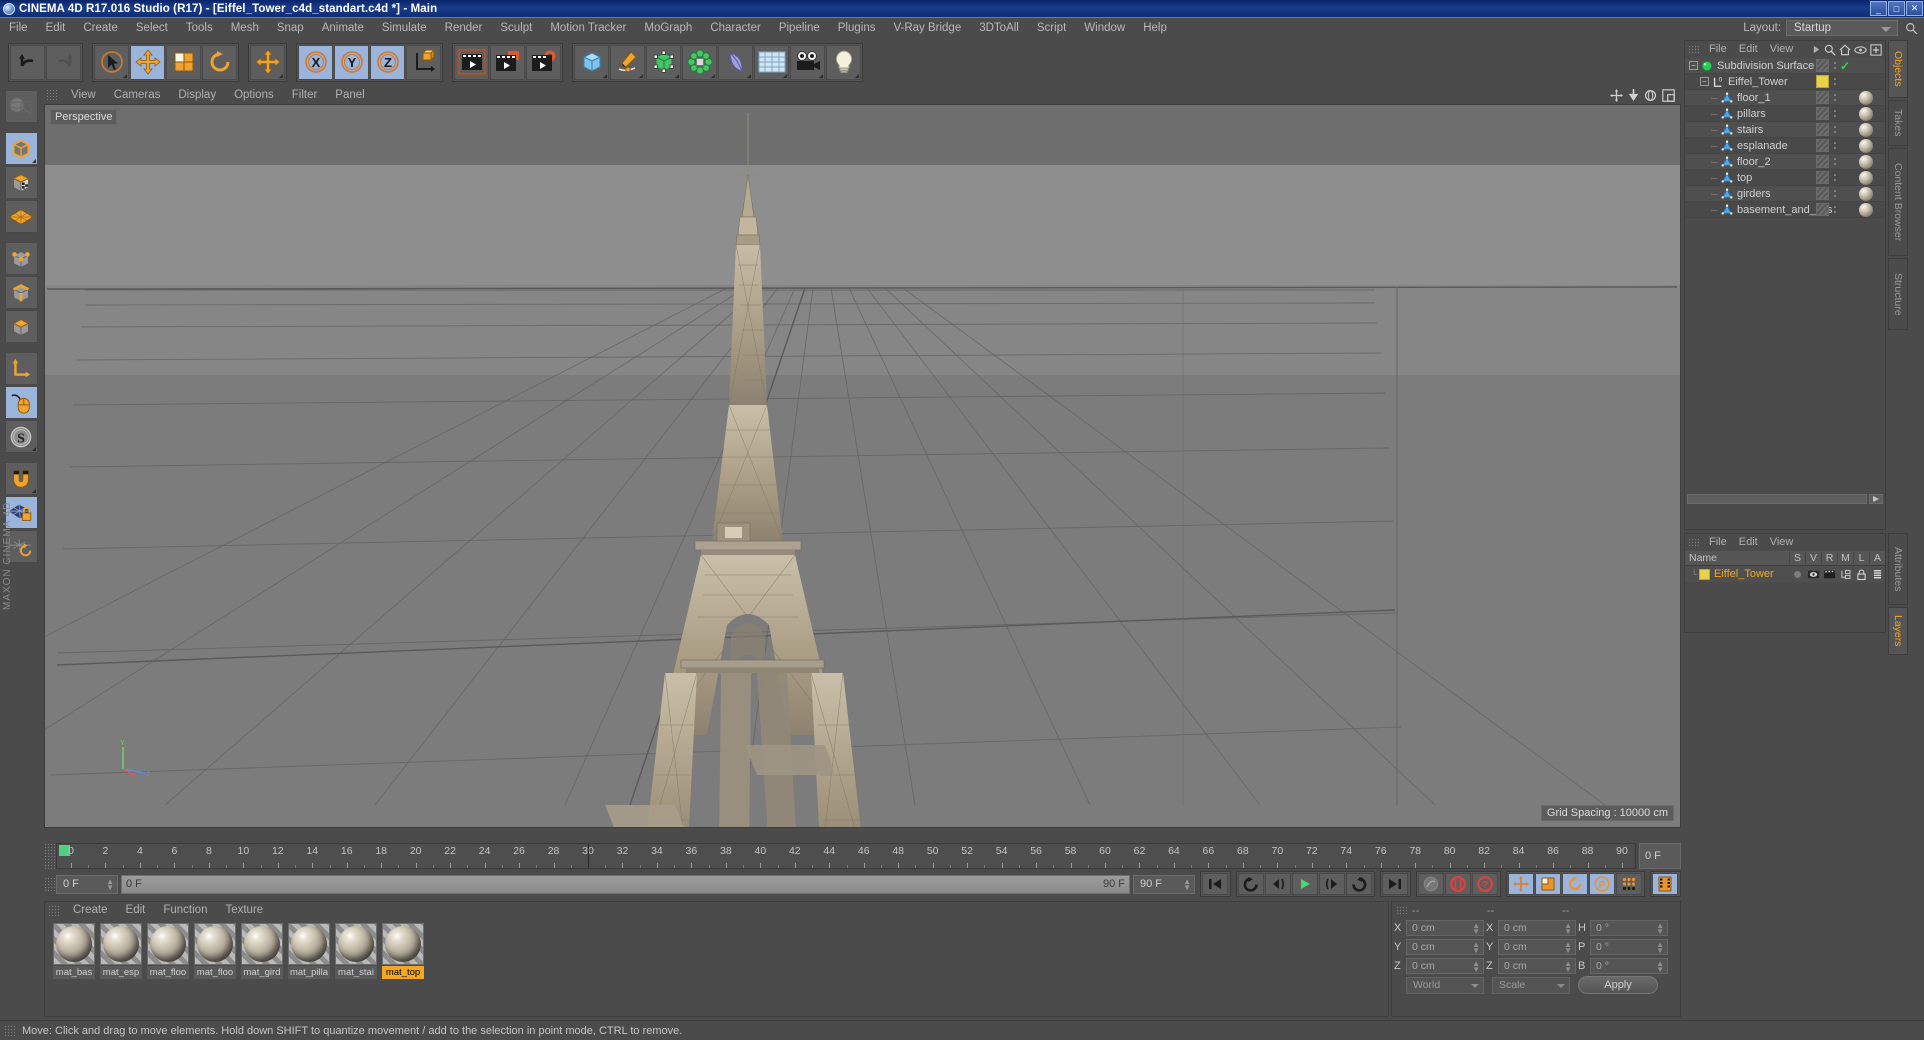  What do you see at coordinates (1898, 294) in the screenshot?
I see `tab-structure: Structure` at bounding box center [1898, 294].